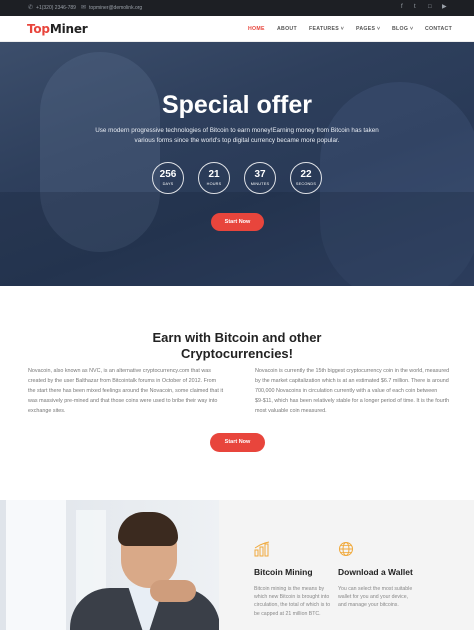 The height and width of the screenshot is (630, 474). I want to click on phone-icon: ✆, so click(31, 8).